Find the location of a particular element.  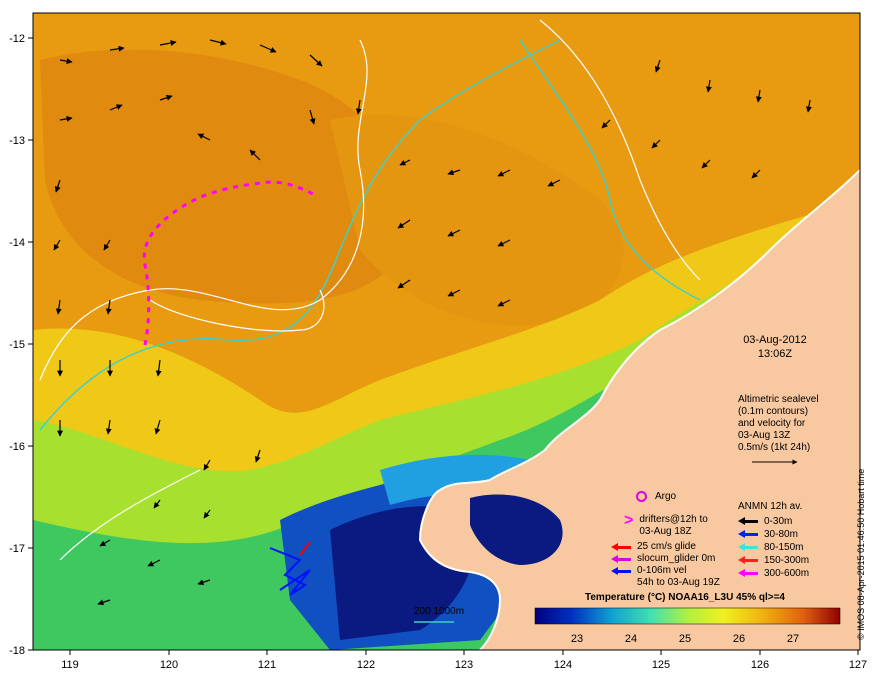

y-axis-ticks is located at coordinates (30, 344).